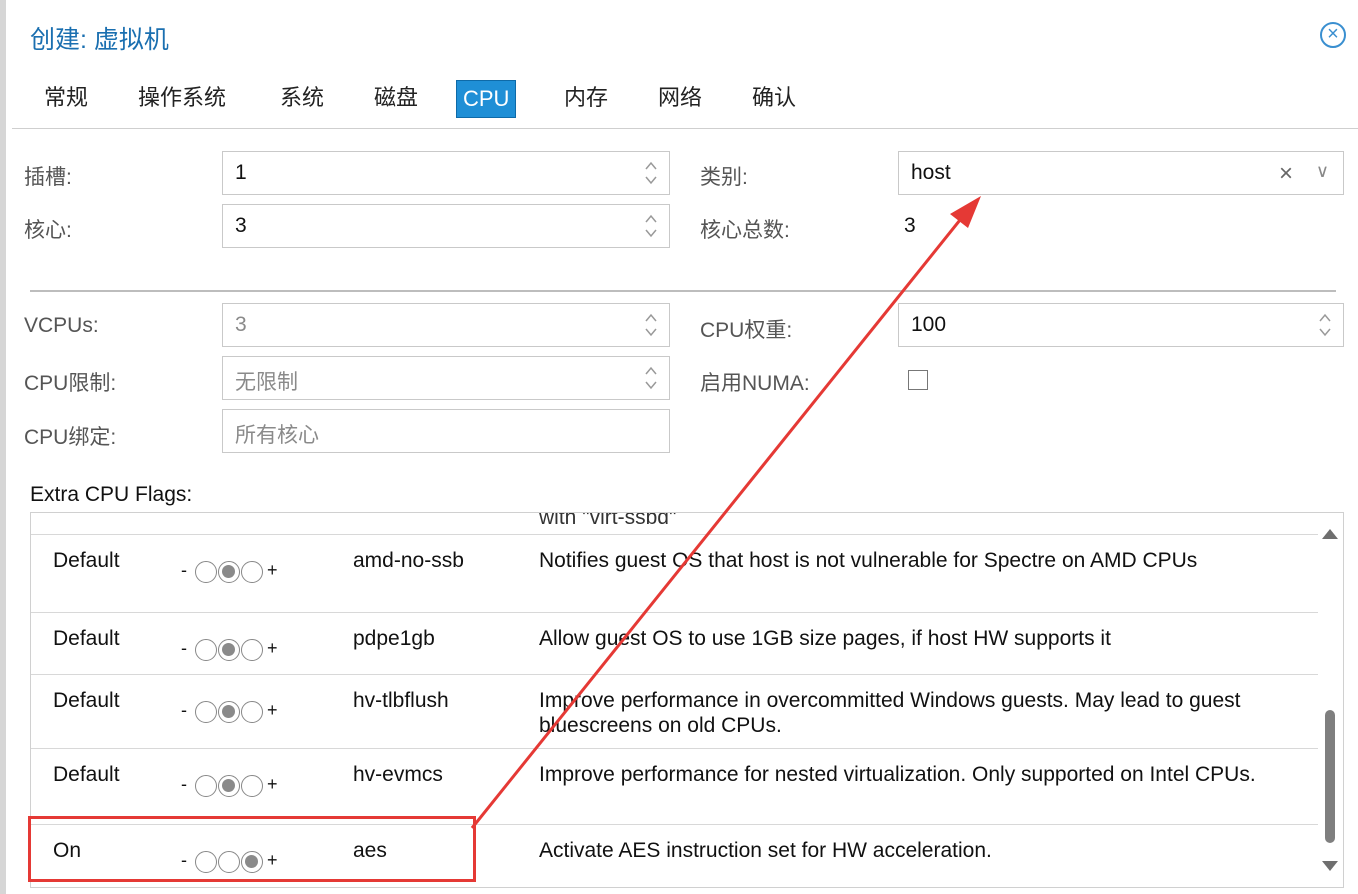  What do you see at coordinates (370, 850) in the screenshot?
I see `flag-name: aes` at bounding box center [370, 850].